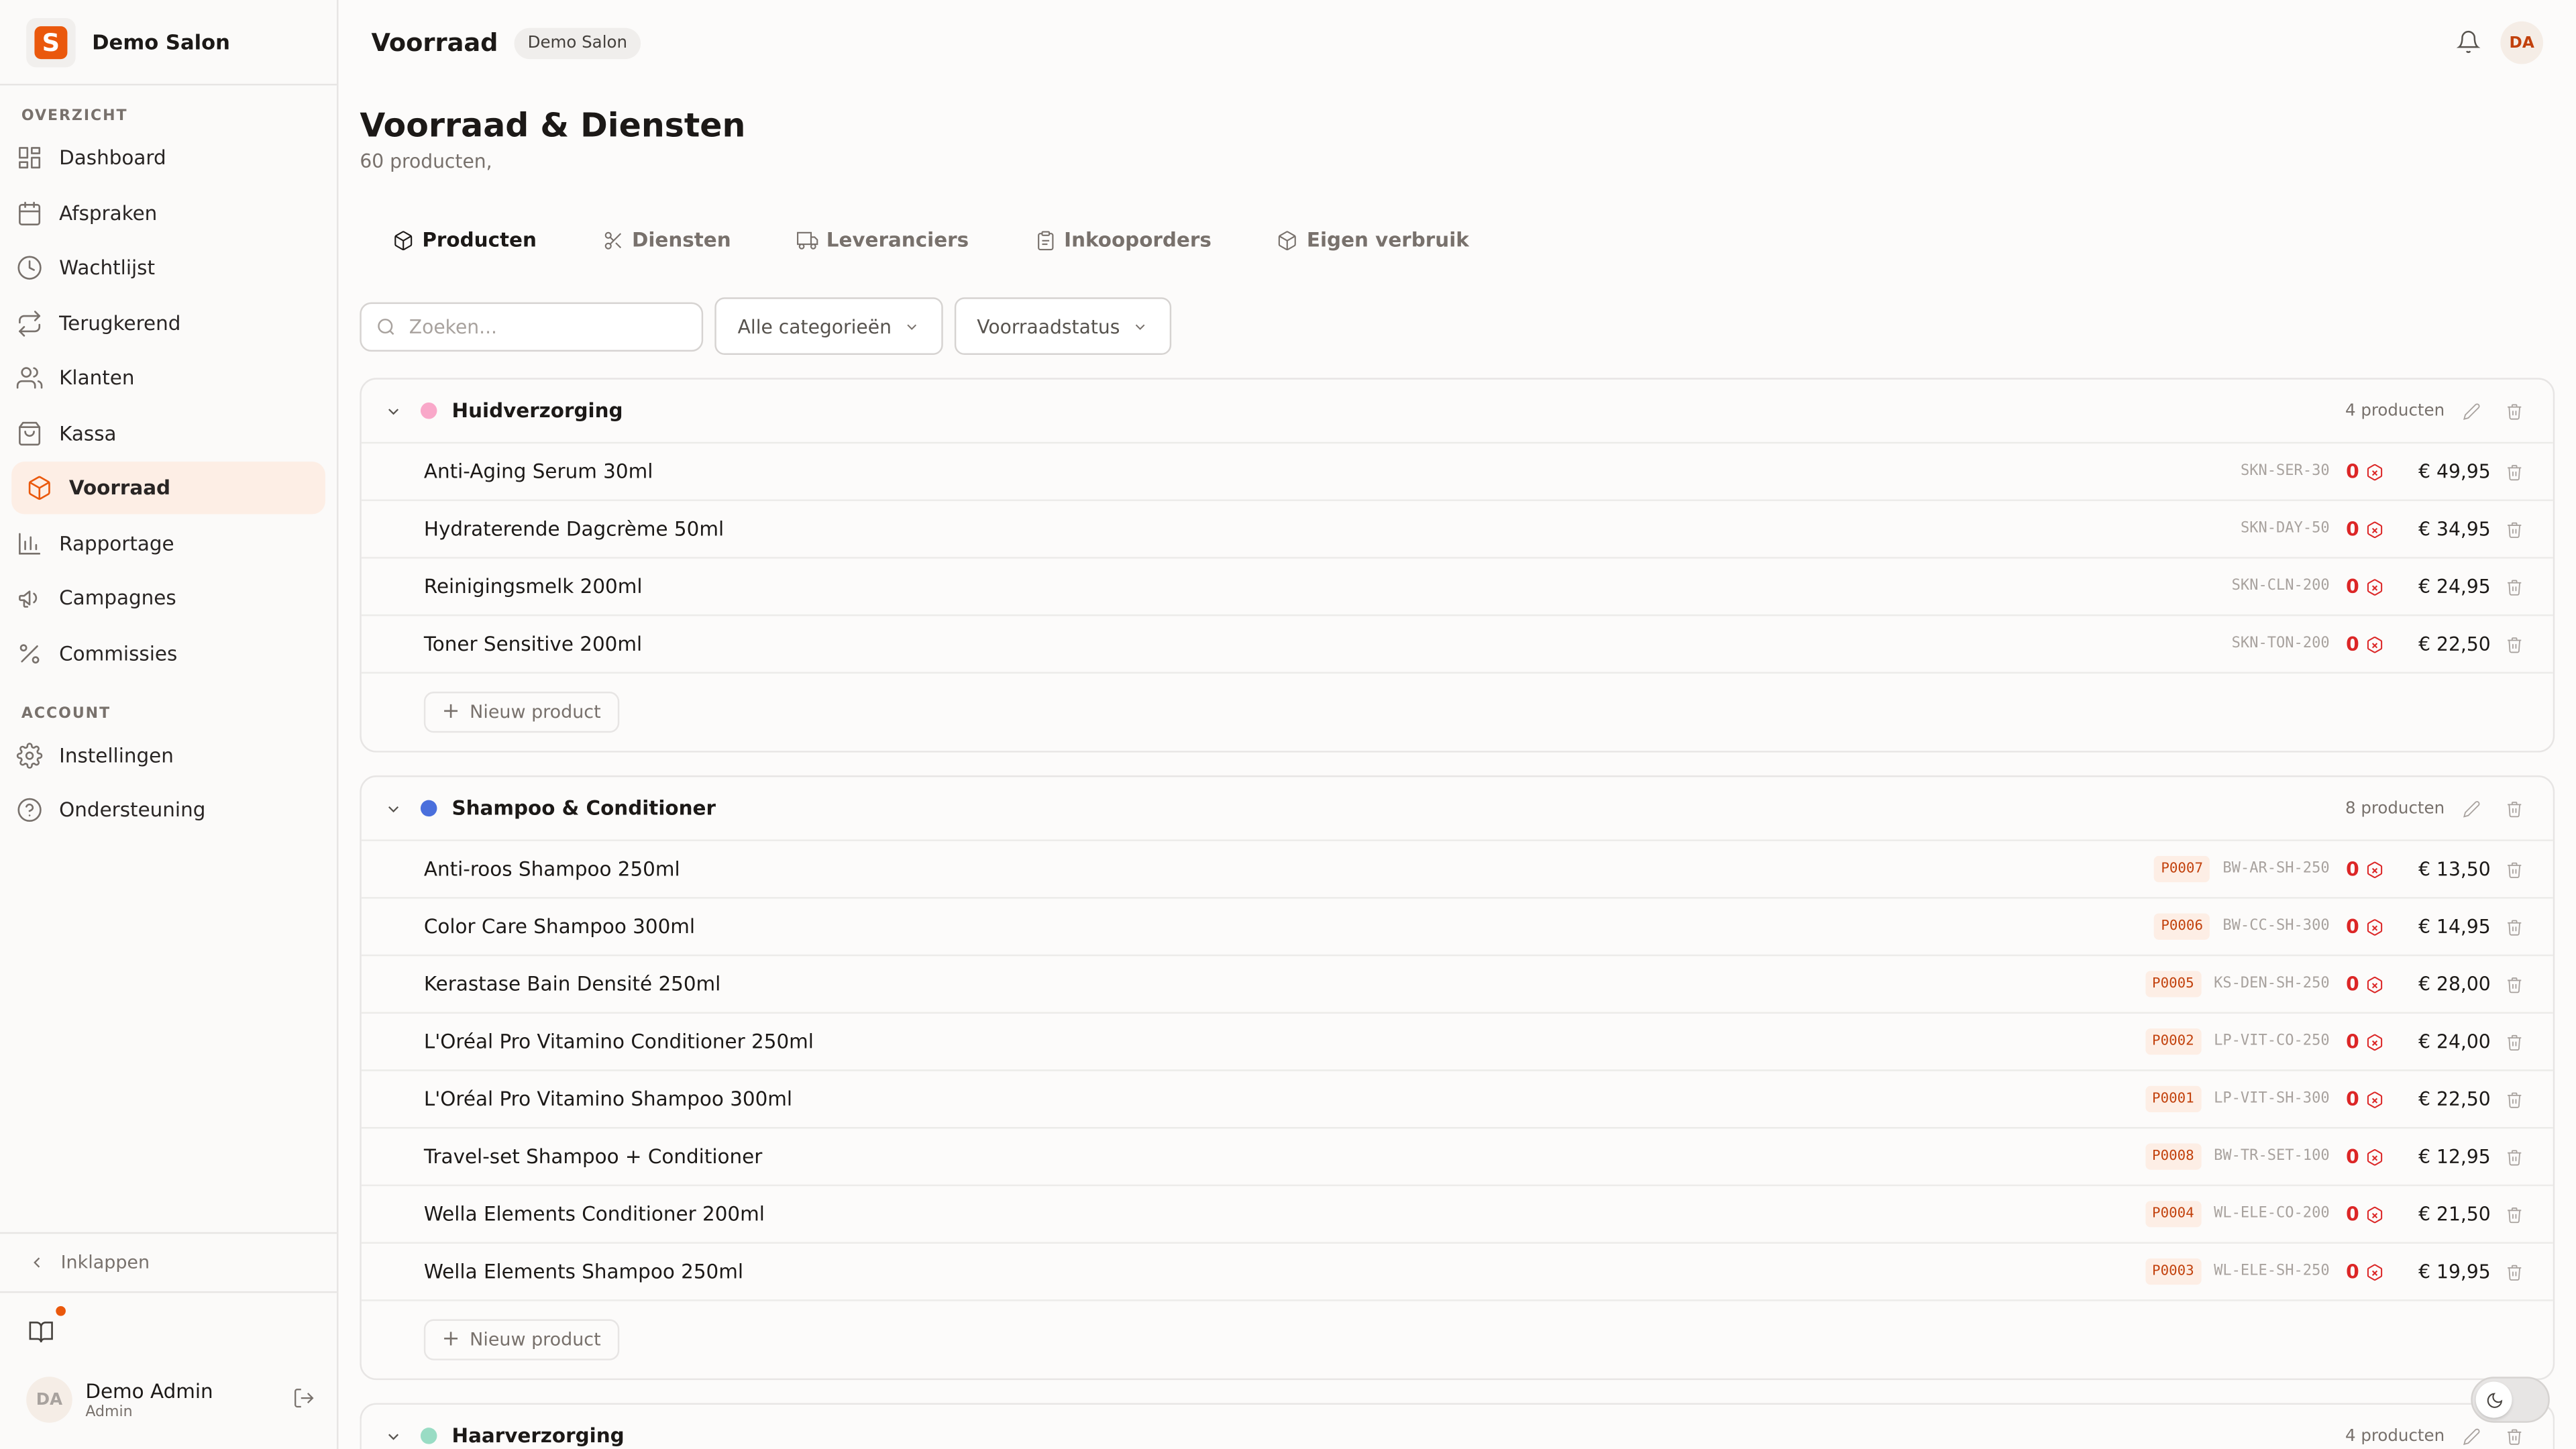  What do you see at coordinates (2375, 586) in the screenshot?
I see `package-x-icon` at bounding box center [2375, 586].